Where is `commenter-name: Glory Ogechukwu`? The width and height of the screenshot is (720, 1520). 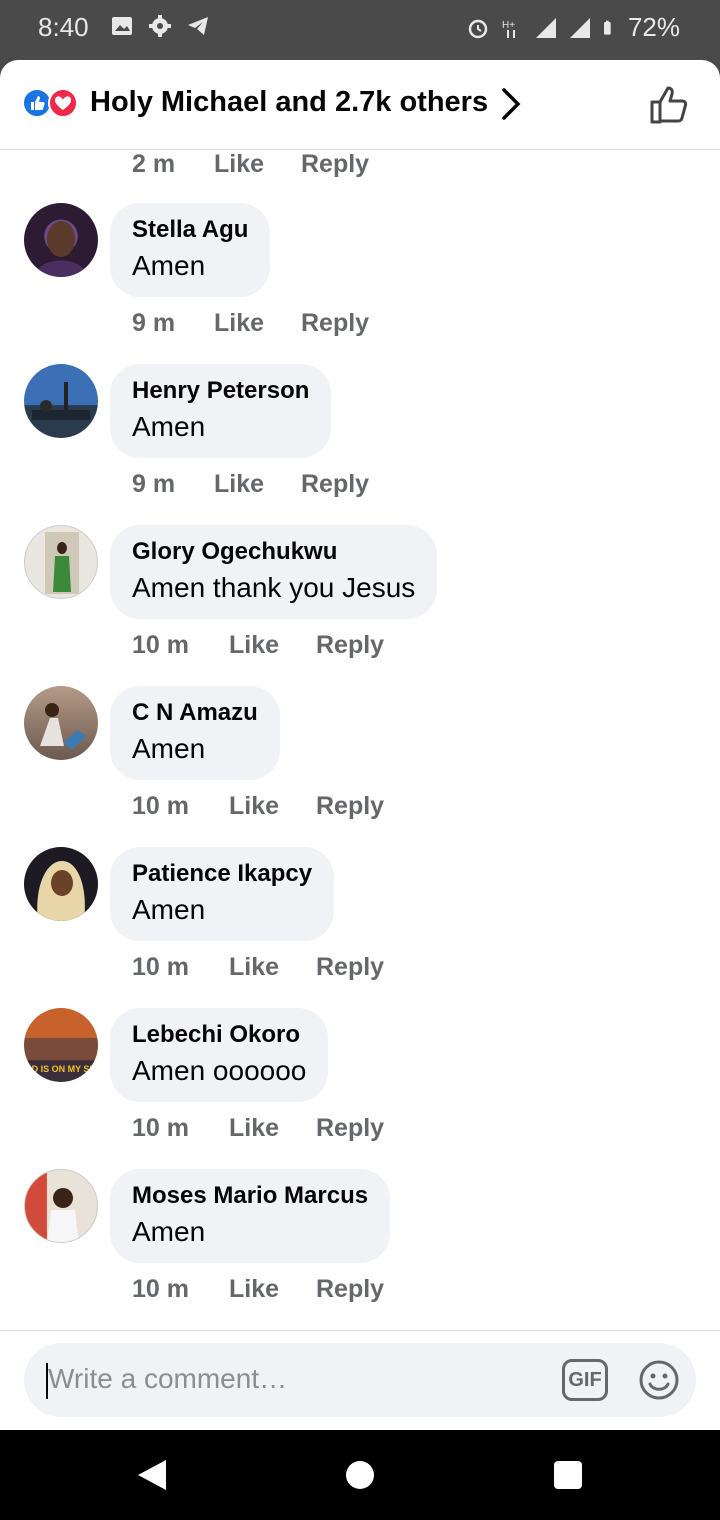
commenter-name: Glory Ogechukwu is located at coordinates (273, 552).